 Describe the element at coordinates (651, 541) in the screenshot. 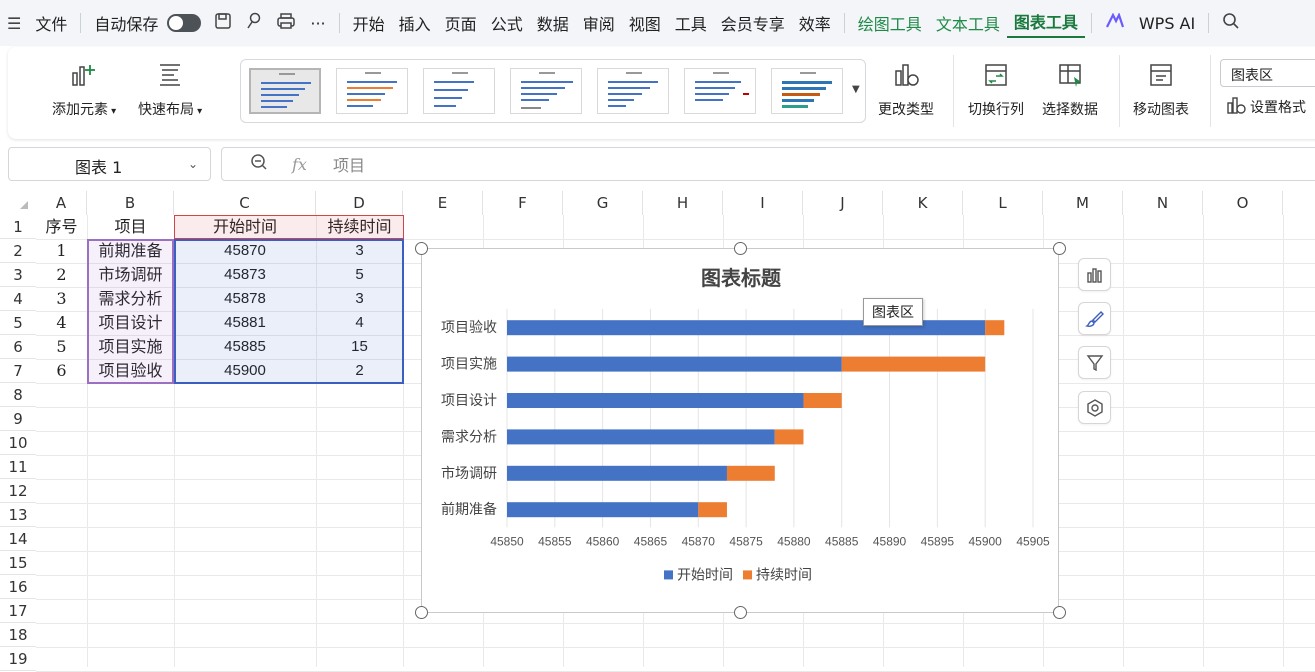

I see `x-tick-label: 45865` at that location.